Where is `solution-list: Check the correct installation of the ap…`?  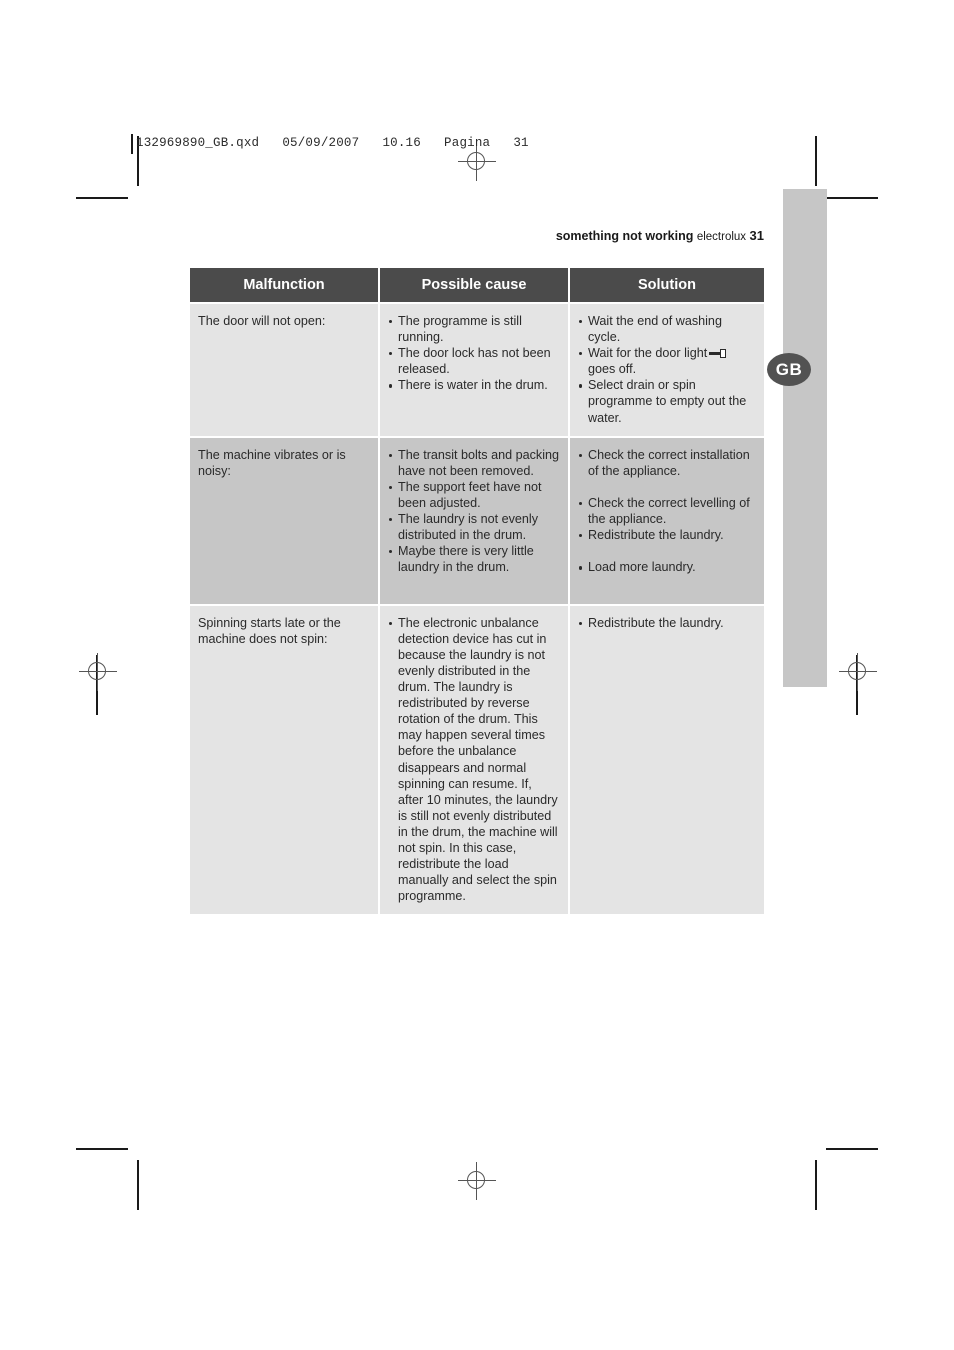 solution-list: Check the correct installation of the ap… is located at coordinates (667, 511).